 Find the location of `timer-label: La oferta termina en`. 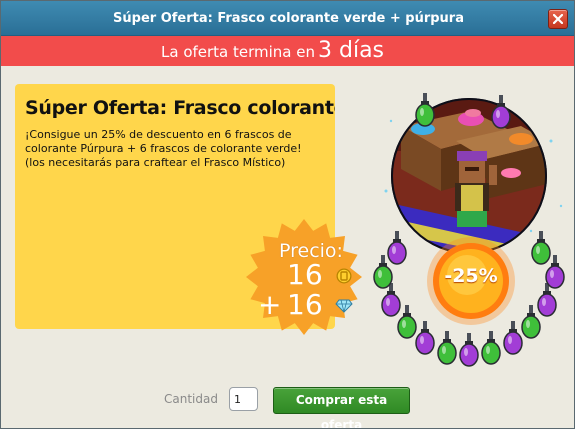

timer-label: La oferta termina en is located at coordinates (238, 52).